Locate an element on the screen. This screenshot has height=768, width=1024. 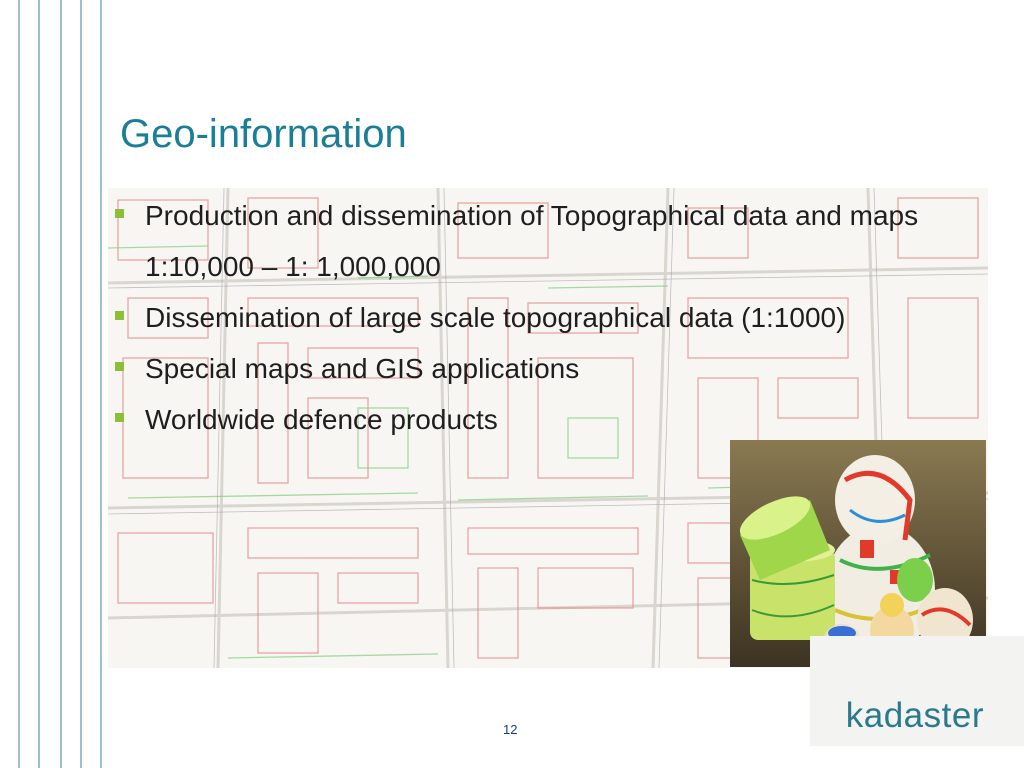
matryoshka-dolls-photo is located at coordinates (858, 553).